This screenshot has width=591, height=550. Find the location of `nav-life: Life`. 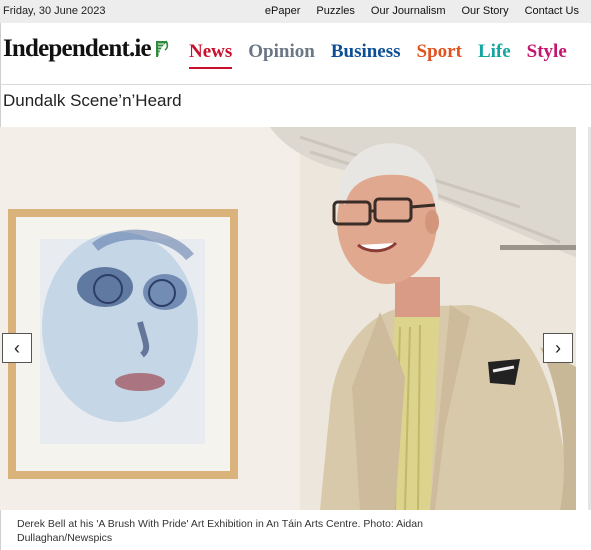

nav-life: Life is located at coordinates (494, 55).